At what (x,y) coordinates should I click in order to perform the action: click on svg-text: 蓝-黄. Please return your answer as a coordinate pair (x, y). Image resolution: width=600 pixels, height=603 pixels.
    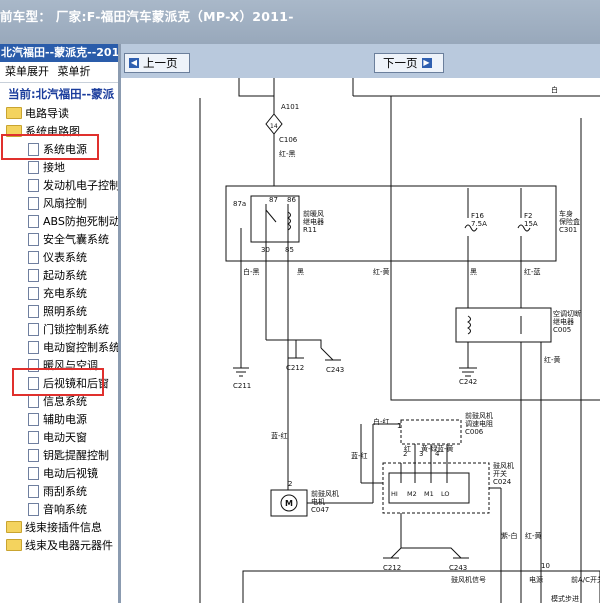
    Looking at the image, I should click on (445, 448).